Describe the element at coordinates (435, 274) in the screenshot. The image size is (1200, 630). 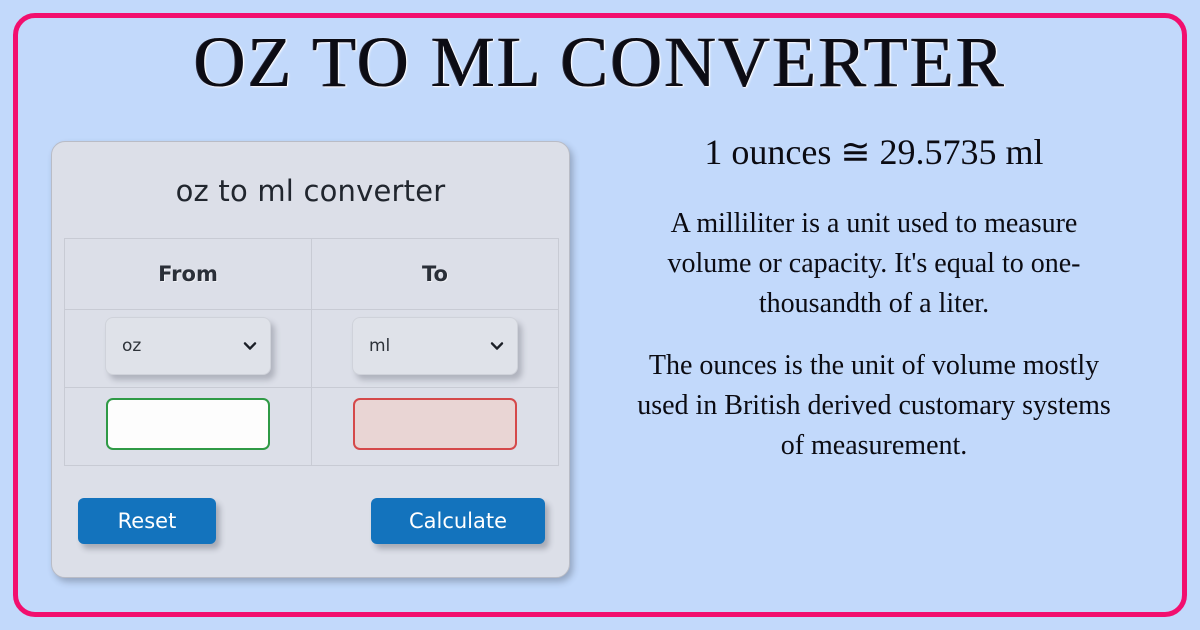
I see `column-header-to: To` at that location.